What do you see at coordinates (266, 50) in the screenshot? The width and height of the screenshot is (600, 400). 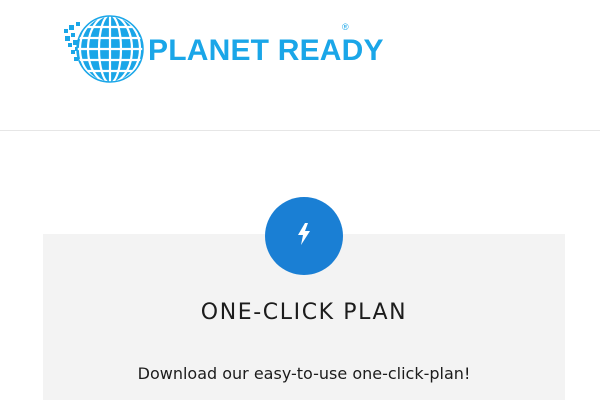 I see `logo-wordmark: PLANET READY` at bounding box center [266, 50].